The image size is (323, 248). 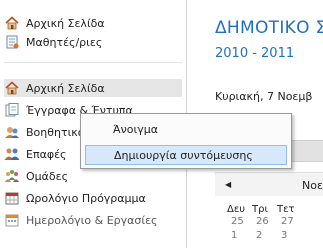 I want to click on help-icon, so click(x=12, y=132).